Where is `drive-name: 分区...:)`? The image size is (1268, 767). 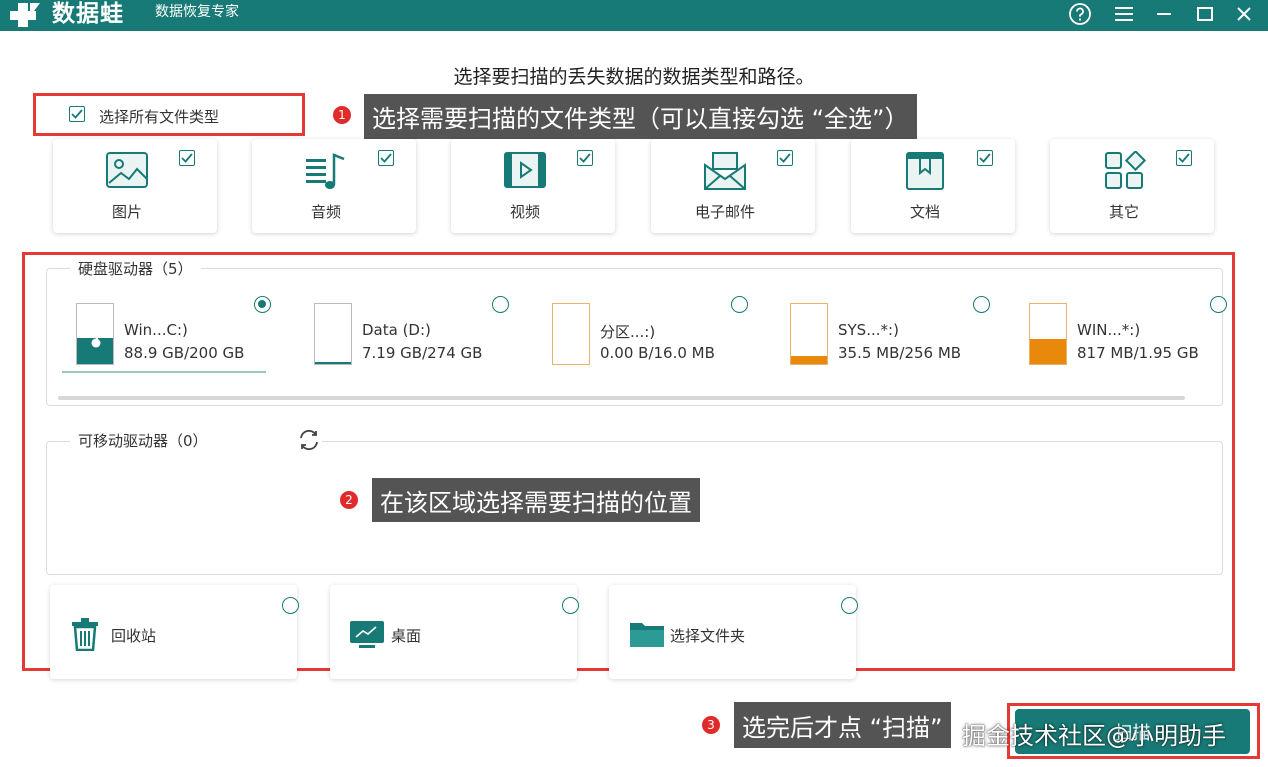
drive-name: 分区...:) is located at coordinates (628, 332).